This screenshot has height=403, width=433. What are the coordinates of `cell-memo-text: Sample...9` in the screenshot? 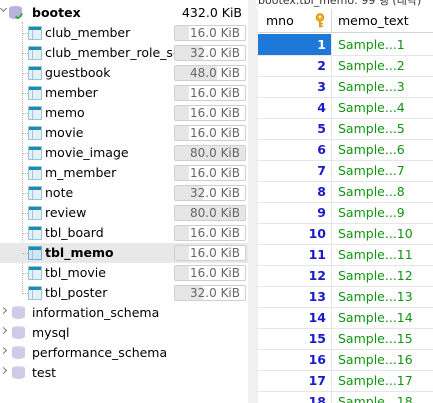 It's located at (371, 212).